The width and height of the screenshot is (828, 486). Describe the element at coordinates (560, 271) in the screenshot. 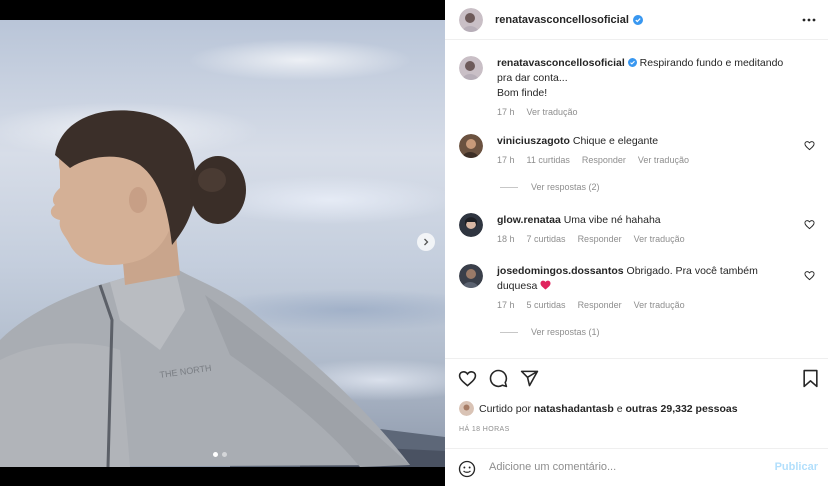

I see `comment-username: josedomingos.dossantos` at that location.